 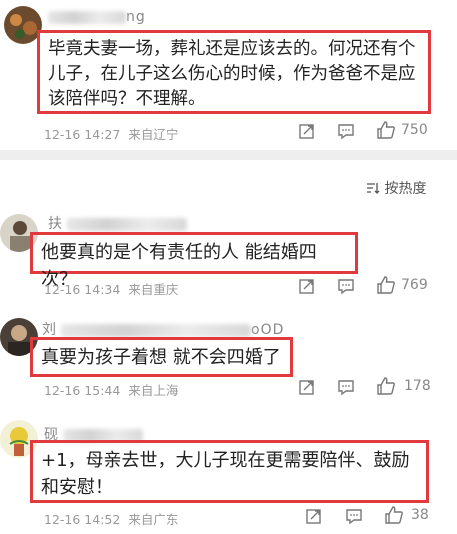 What do you see at coordinates (82, 519) in the screenshot?
I see `timestamp: 12-16 14:52` at bounding box center [82, 519].